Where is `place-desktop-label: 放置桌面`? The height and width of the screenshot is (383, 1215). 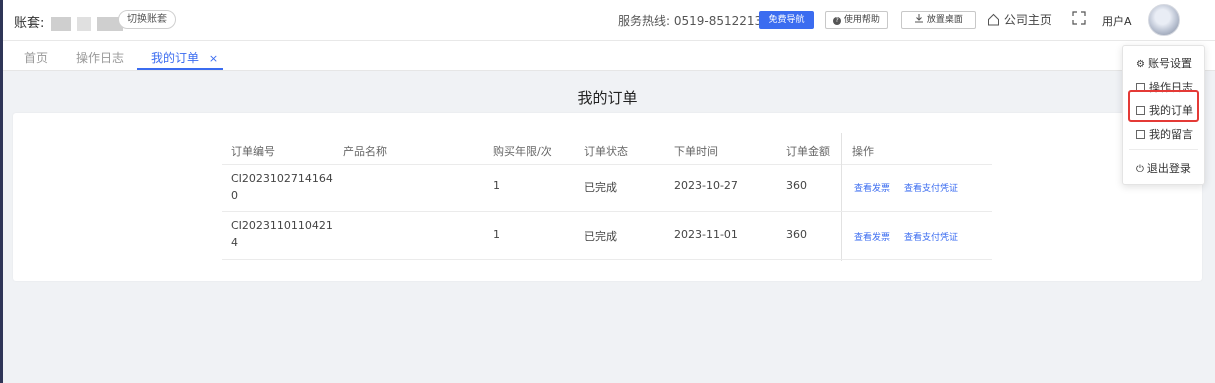 place-desktop-label: 放置桌面 is located at coordinates (944, 20).